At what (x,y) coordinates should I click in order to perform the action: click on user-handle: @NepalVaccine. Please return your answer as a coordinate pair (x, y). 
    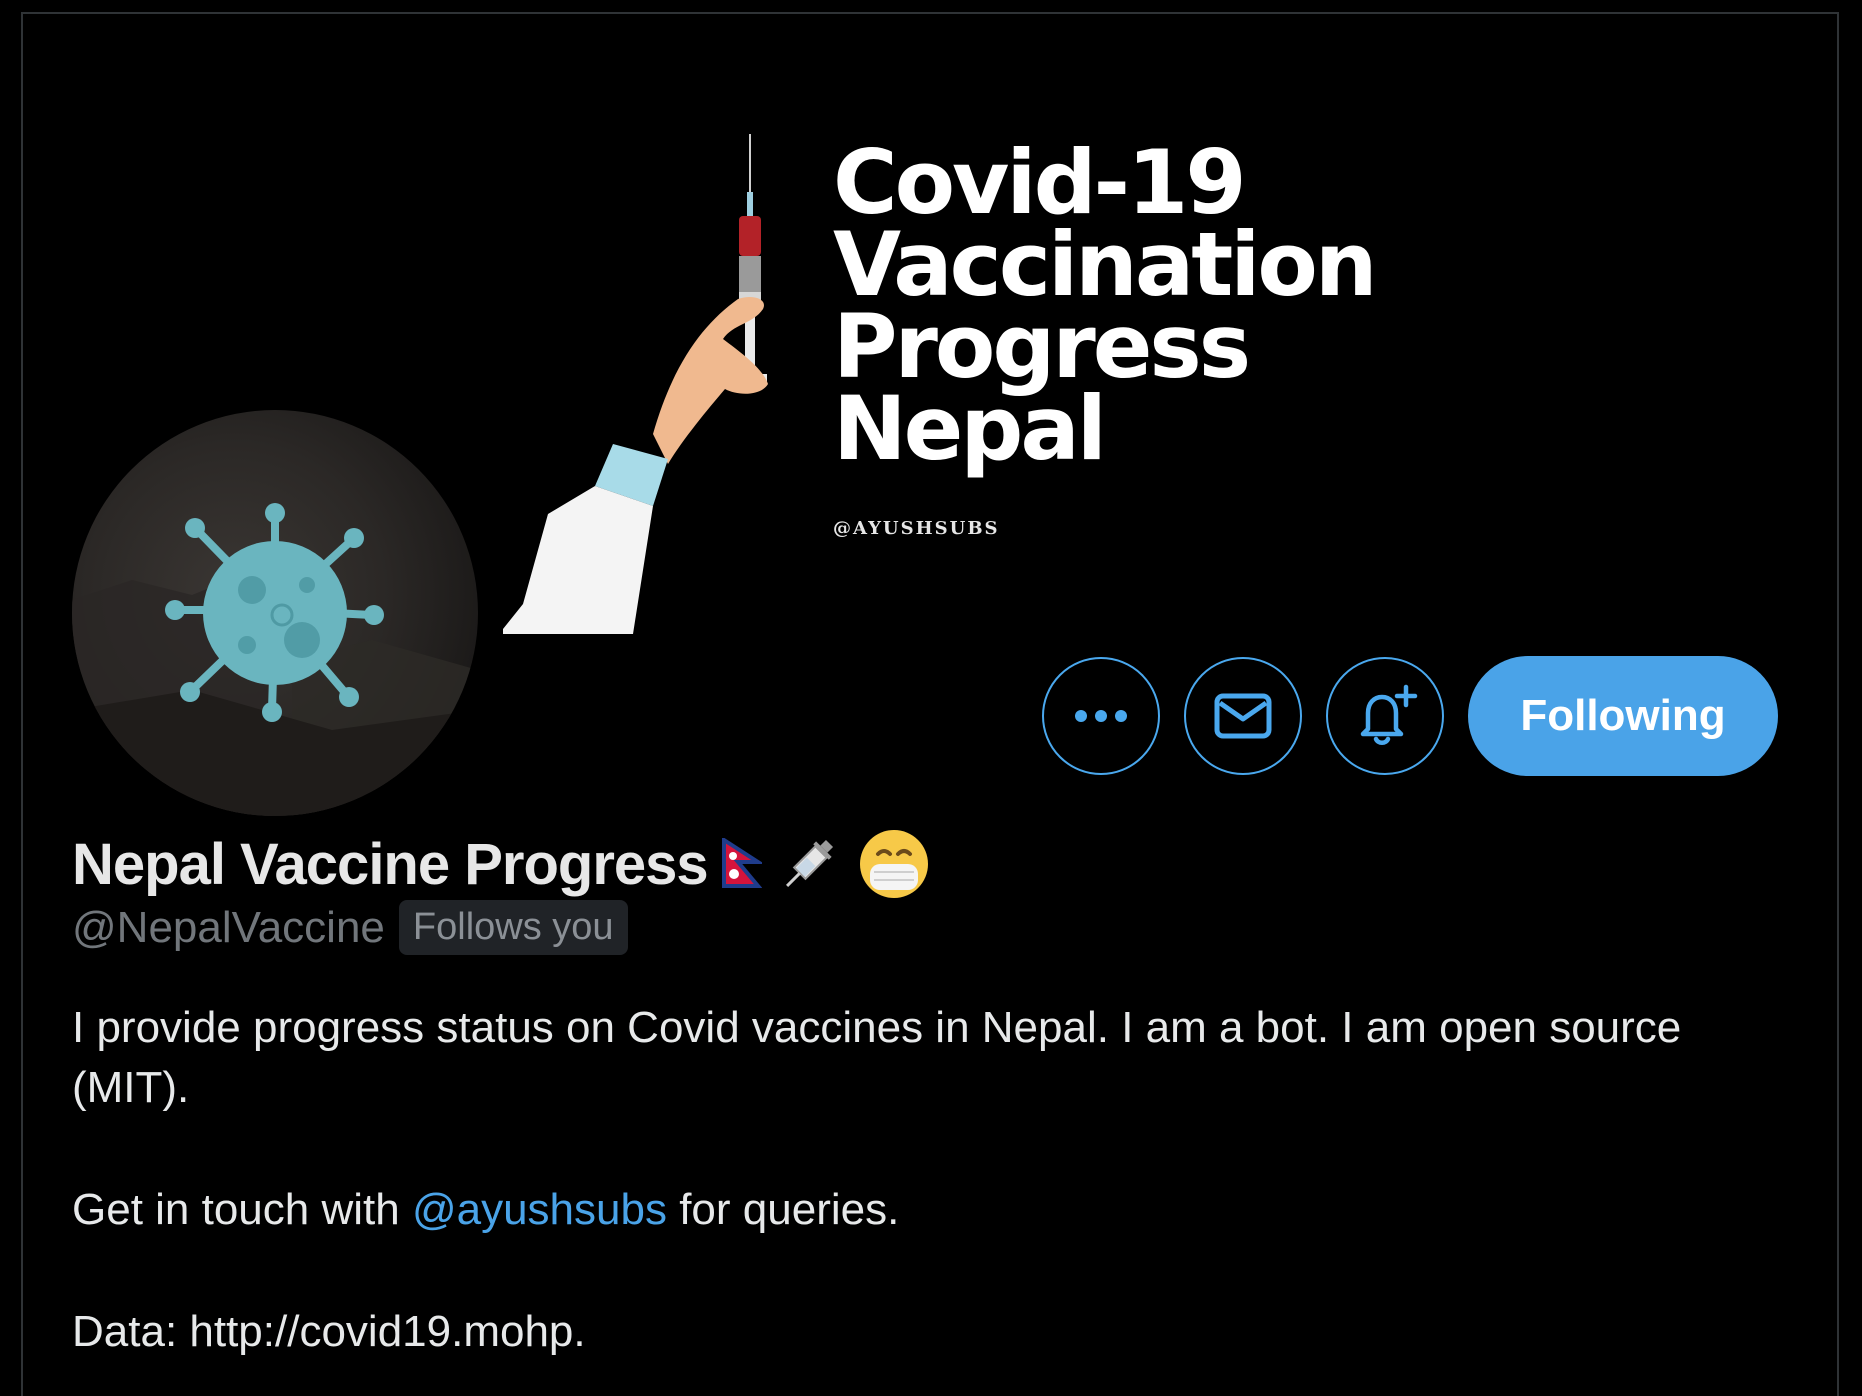
    Looking at the image, I should click on (228, 927).